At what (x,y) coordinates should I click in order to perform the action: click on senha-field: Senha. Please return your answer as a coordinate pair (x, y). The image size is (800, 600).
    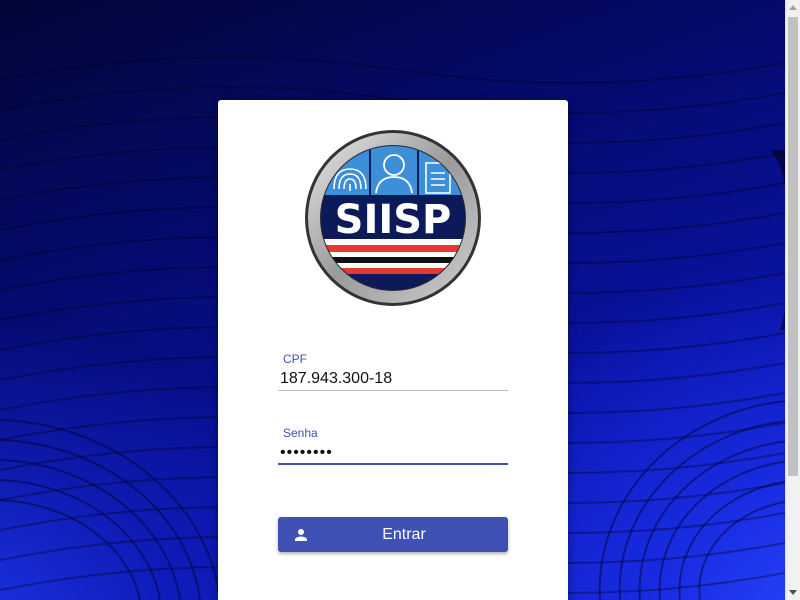
    Looking at the image, I should click on (393, 445).